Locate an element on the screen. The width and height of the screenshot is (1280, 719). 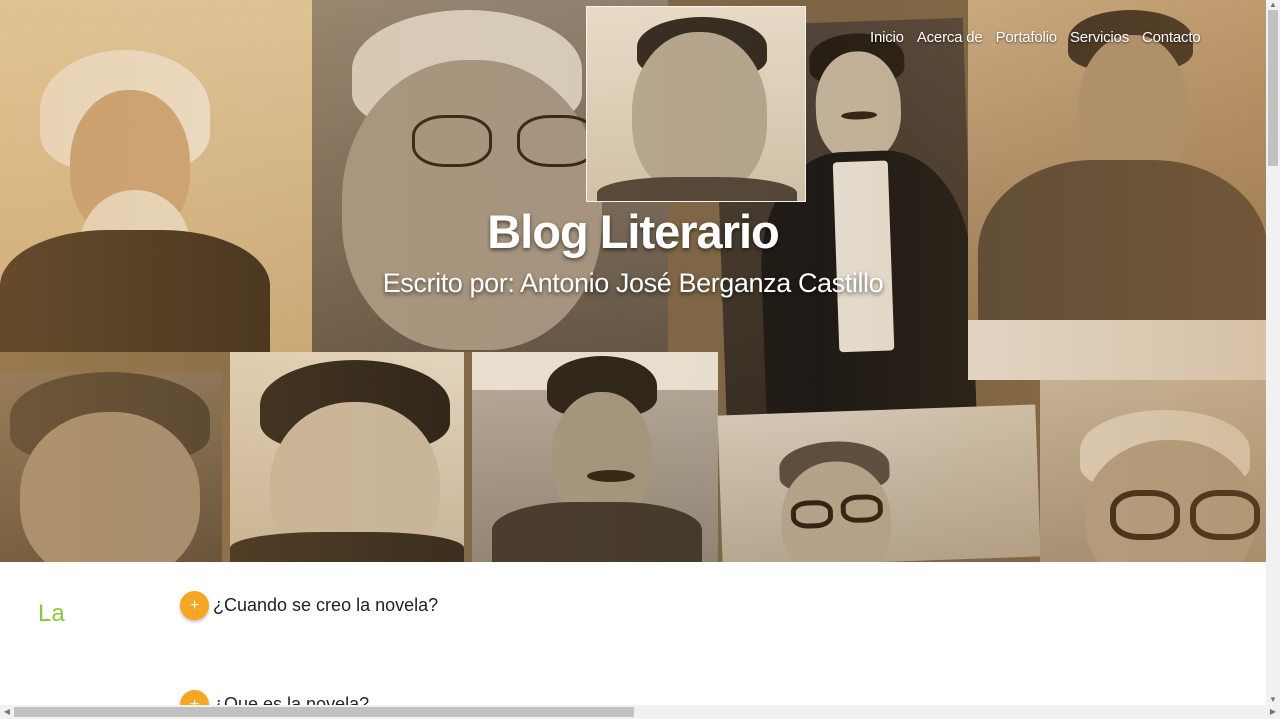
scroll-right-icon: ▶ is located at coordinates (1273, 712).